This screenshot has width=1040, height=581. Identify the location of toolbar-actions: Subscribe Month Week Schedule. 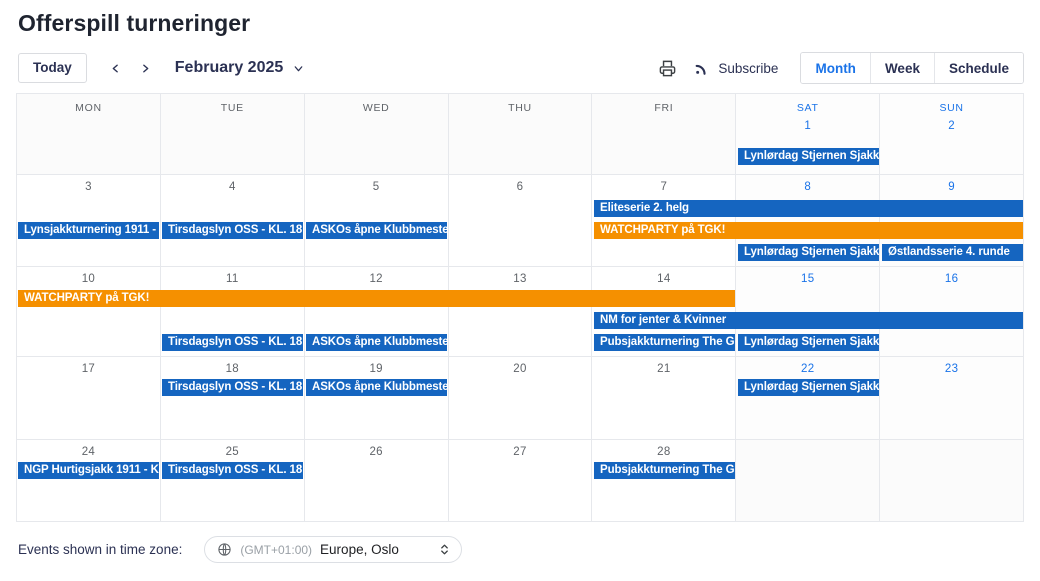
(837, 68).